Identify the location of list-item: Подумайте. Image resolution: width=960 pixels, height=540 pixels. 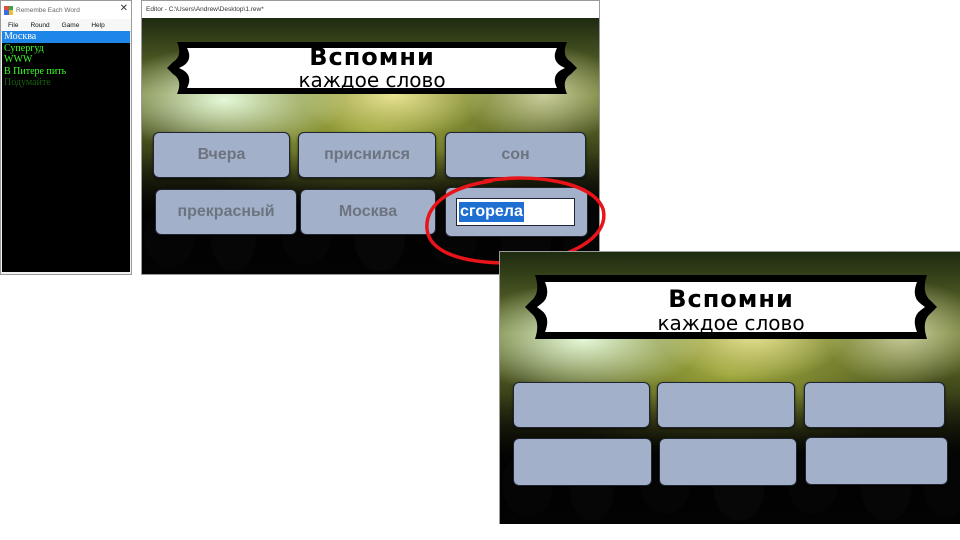
(66, 83).